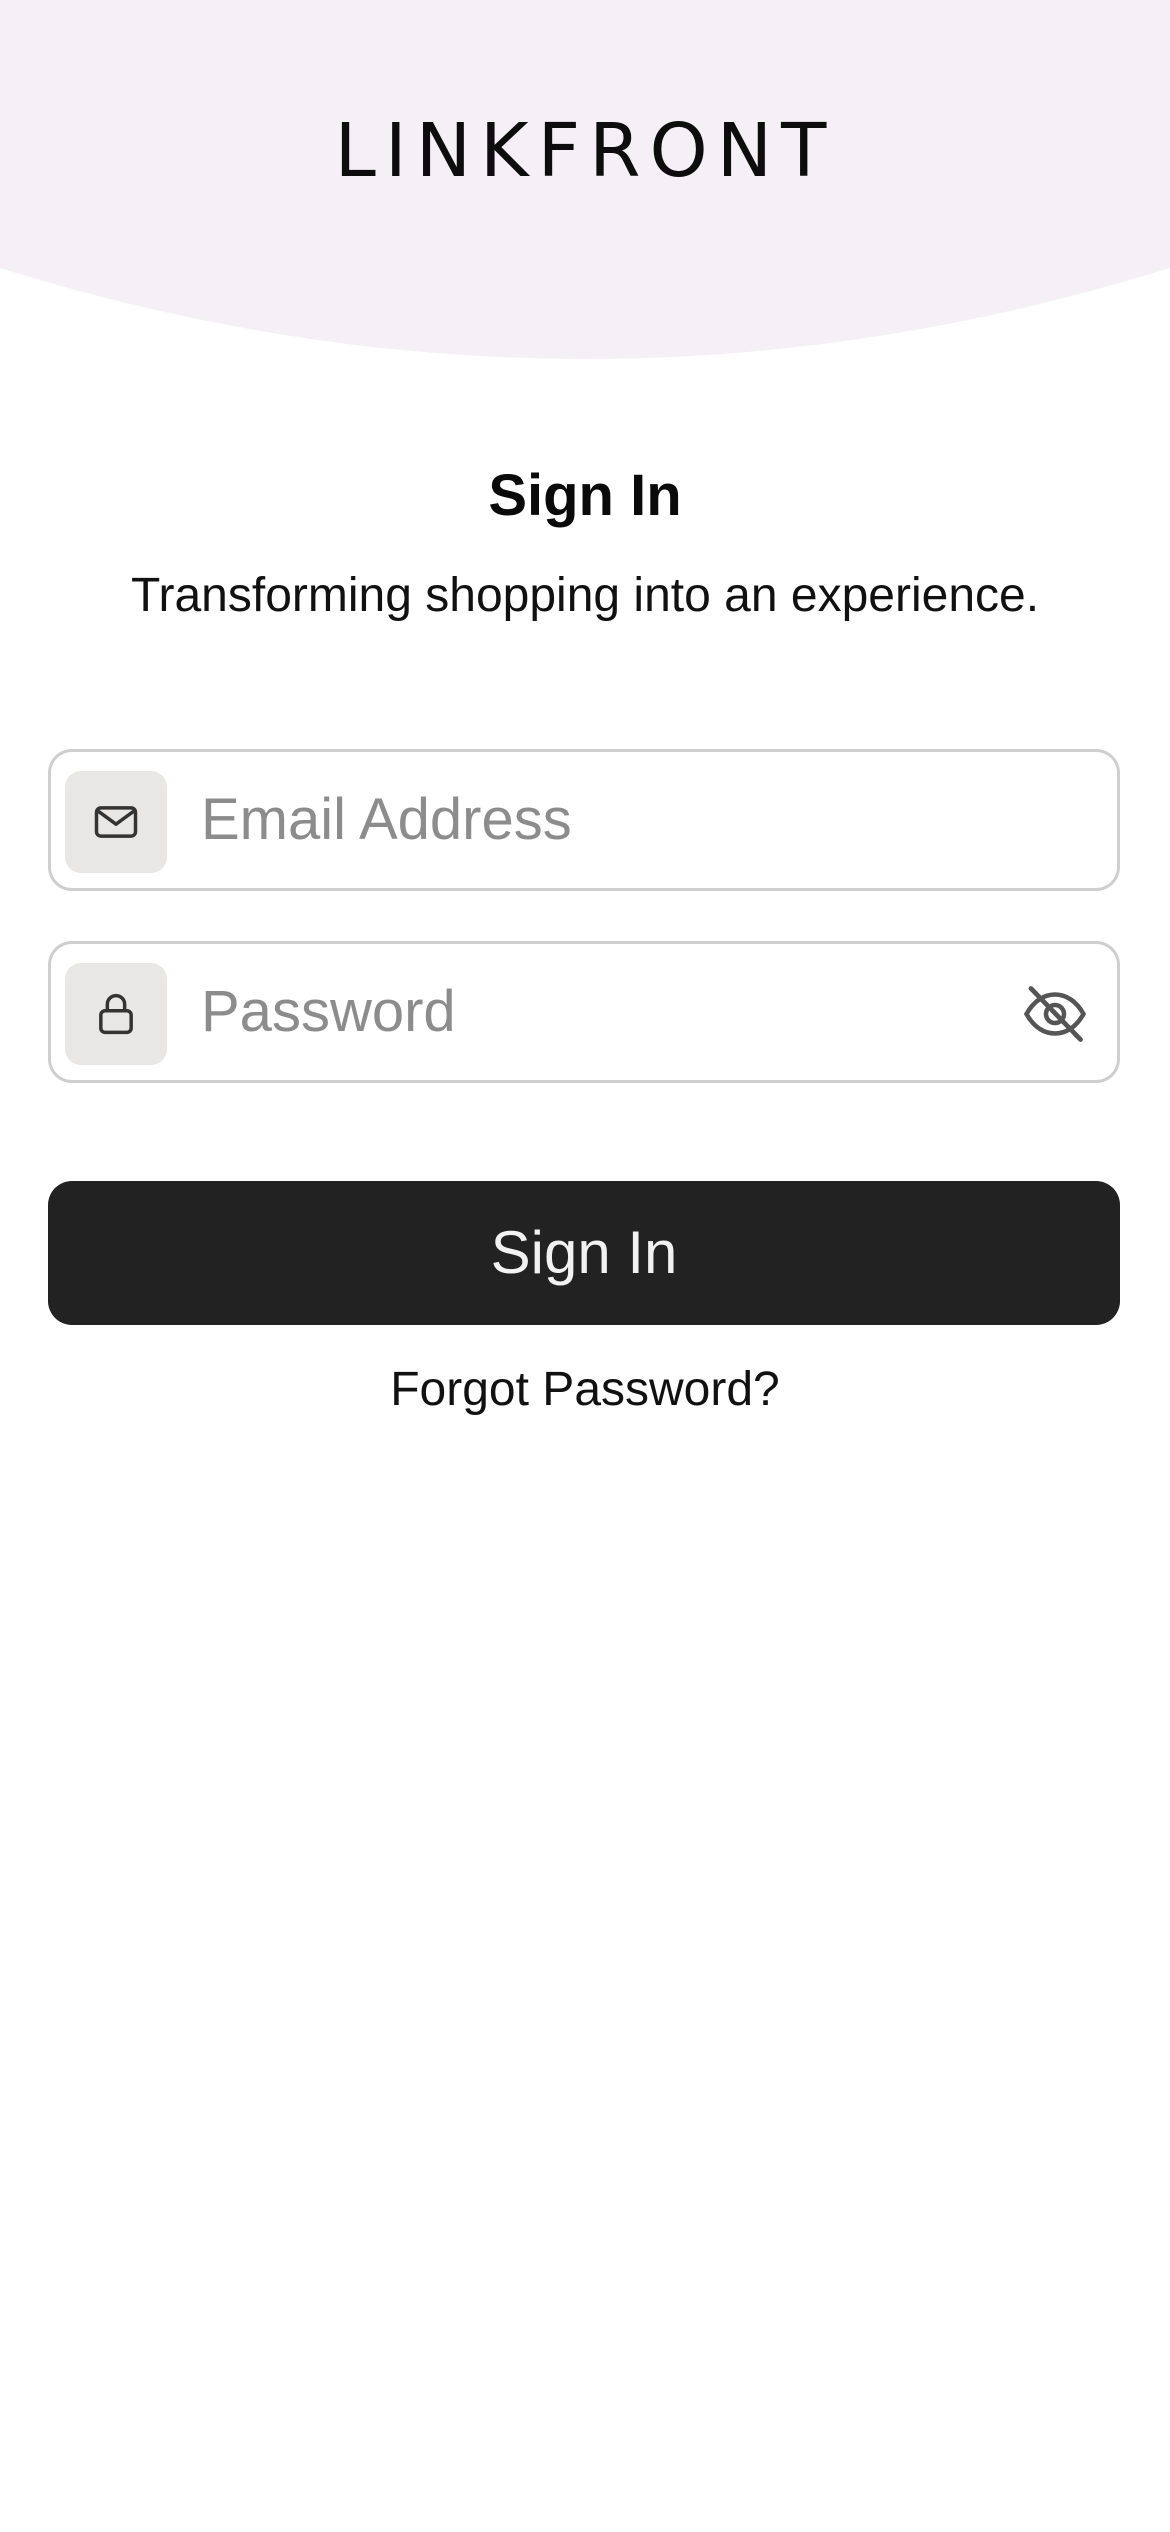  I want to click on password-icon-box, so click(116, 1014).